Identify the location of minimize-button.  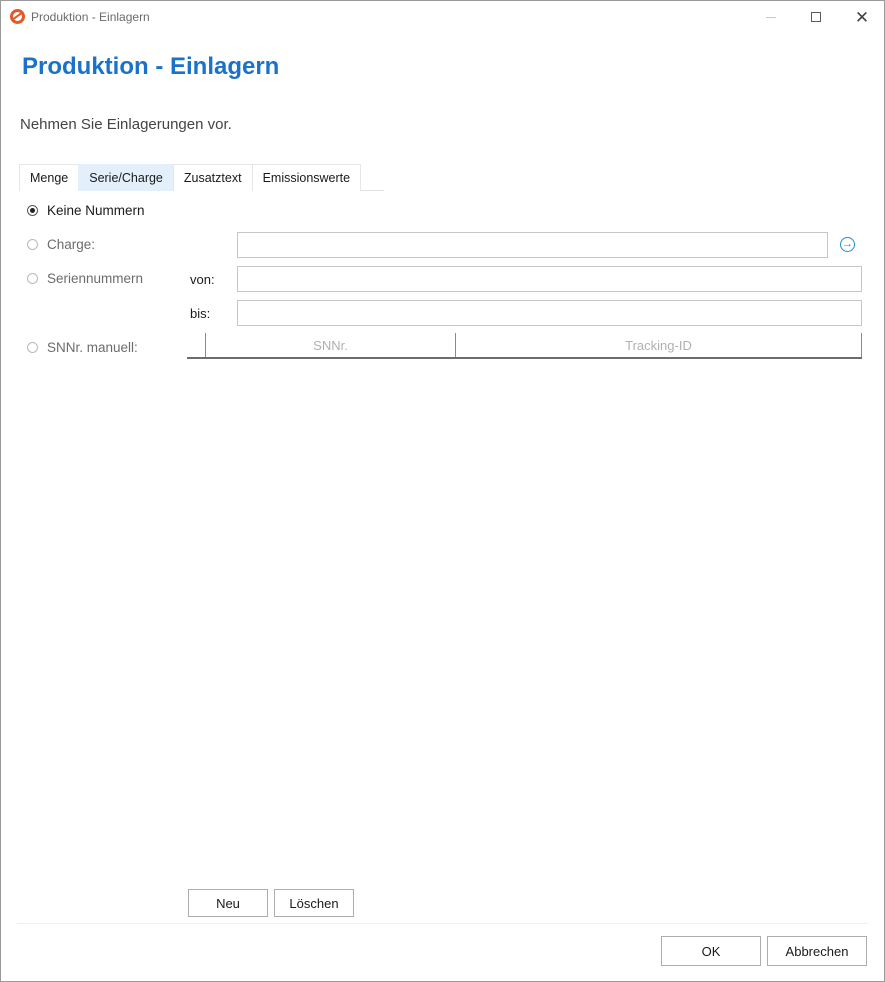
(771, 17).